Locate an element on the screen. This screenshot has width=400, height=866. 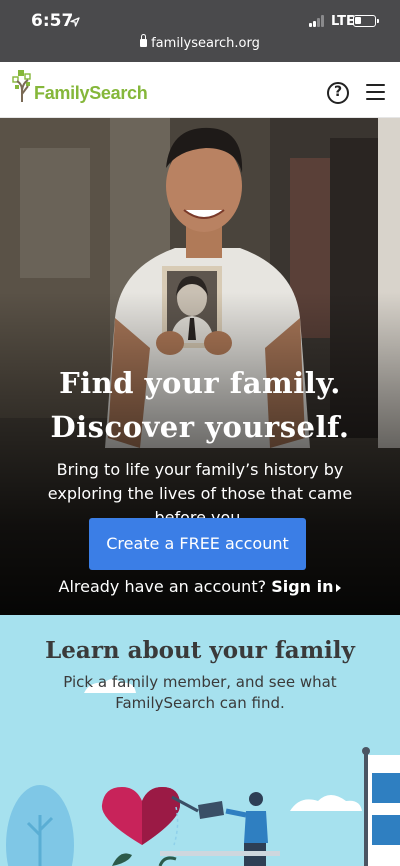
url-text: familysearch.org is located at coordinates (205, 43).